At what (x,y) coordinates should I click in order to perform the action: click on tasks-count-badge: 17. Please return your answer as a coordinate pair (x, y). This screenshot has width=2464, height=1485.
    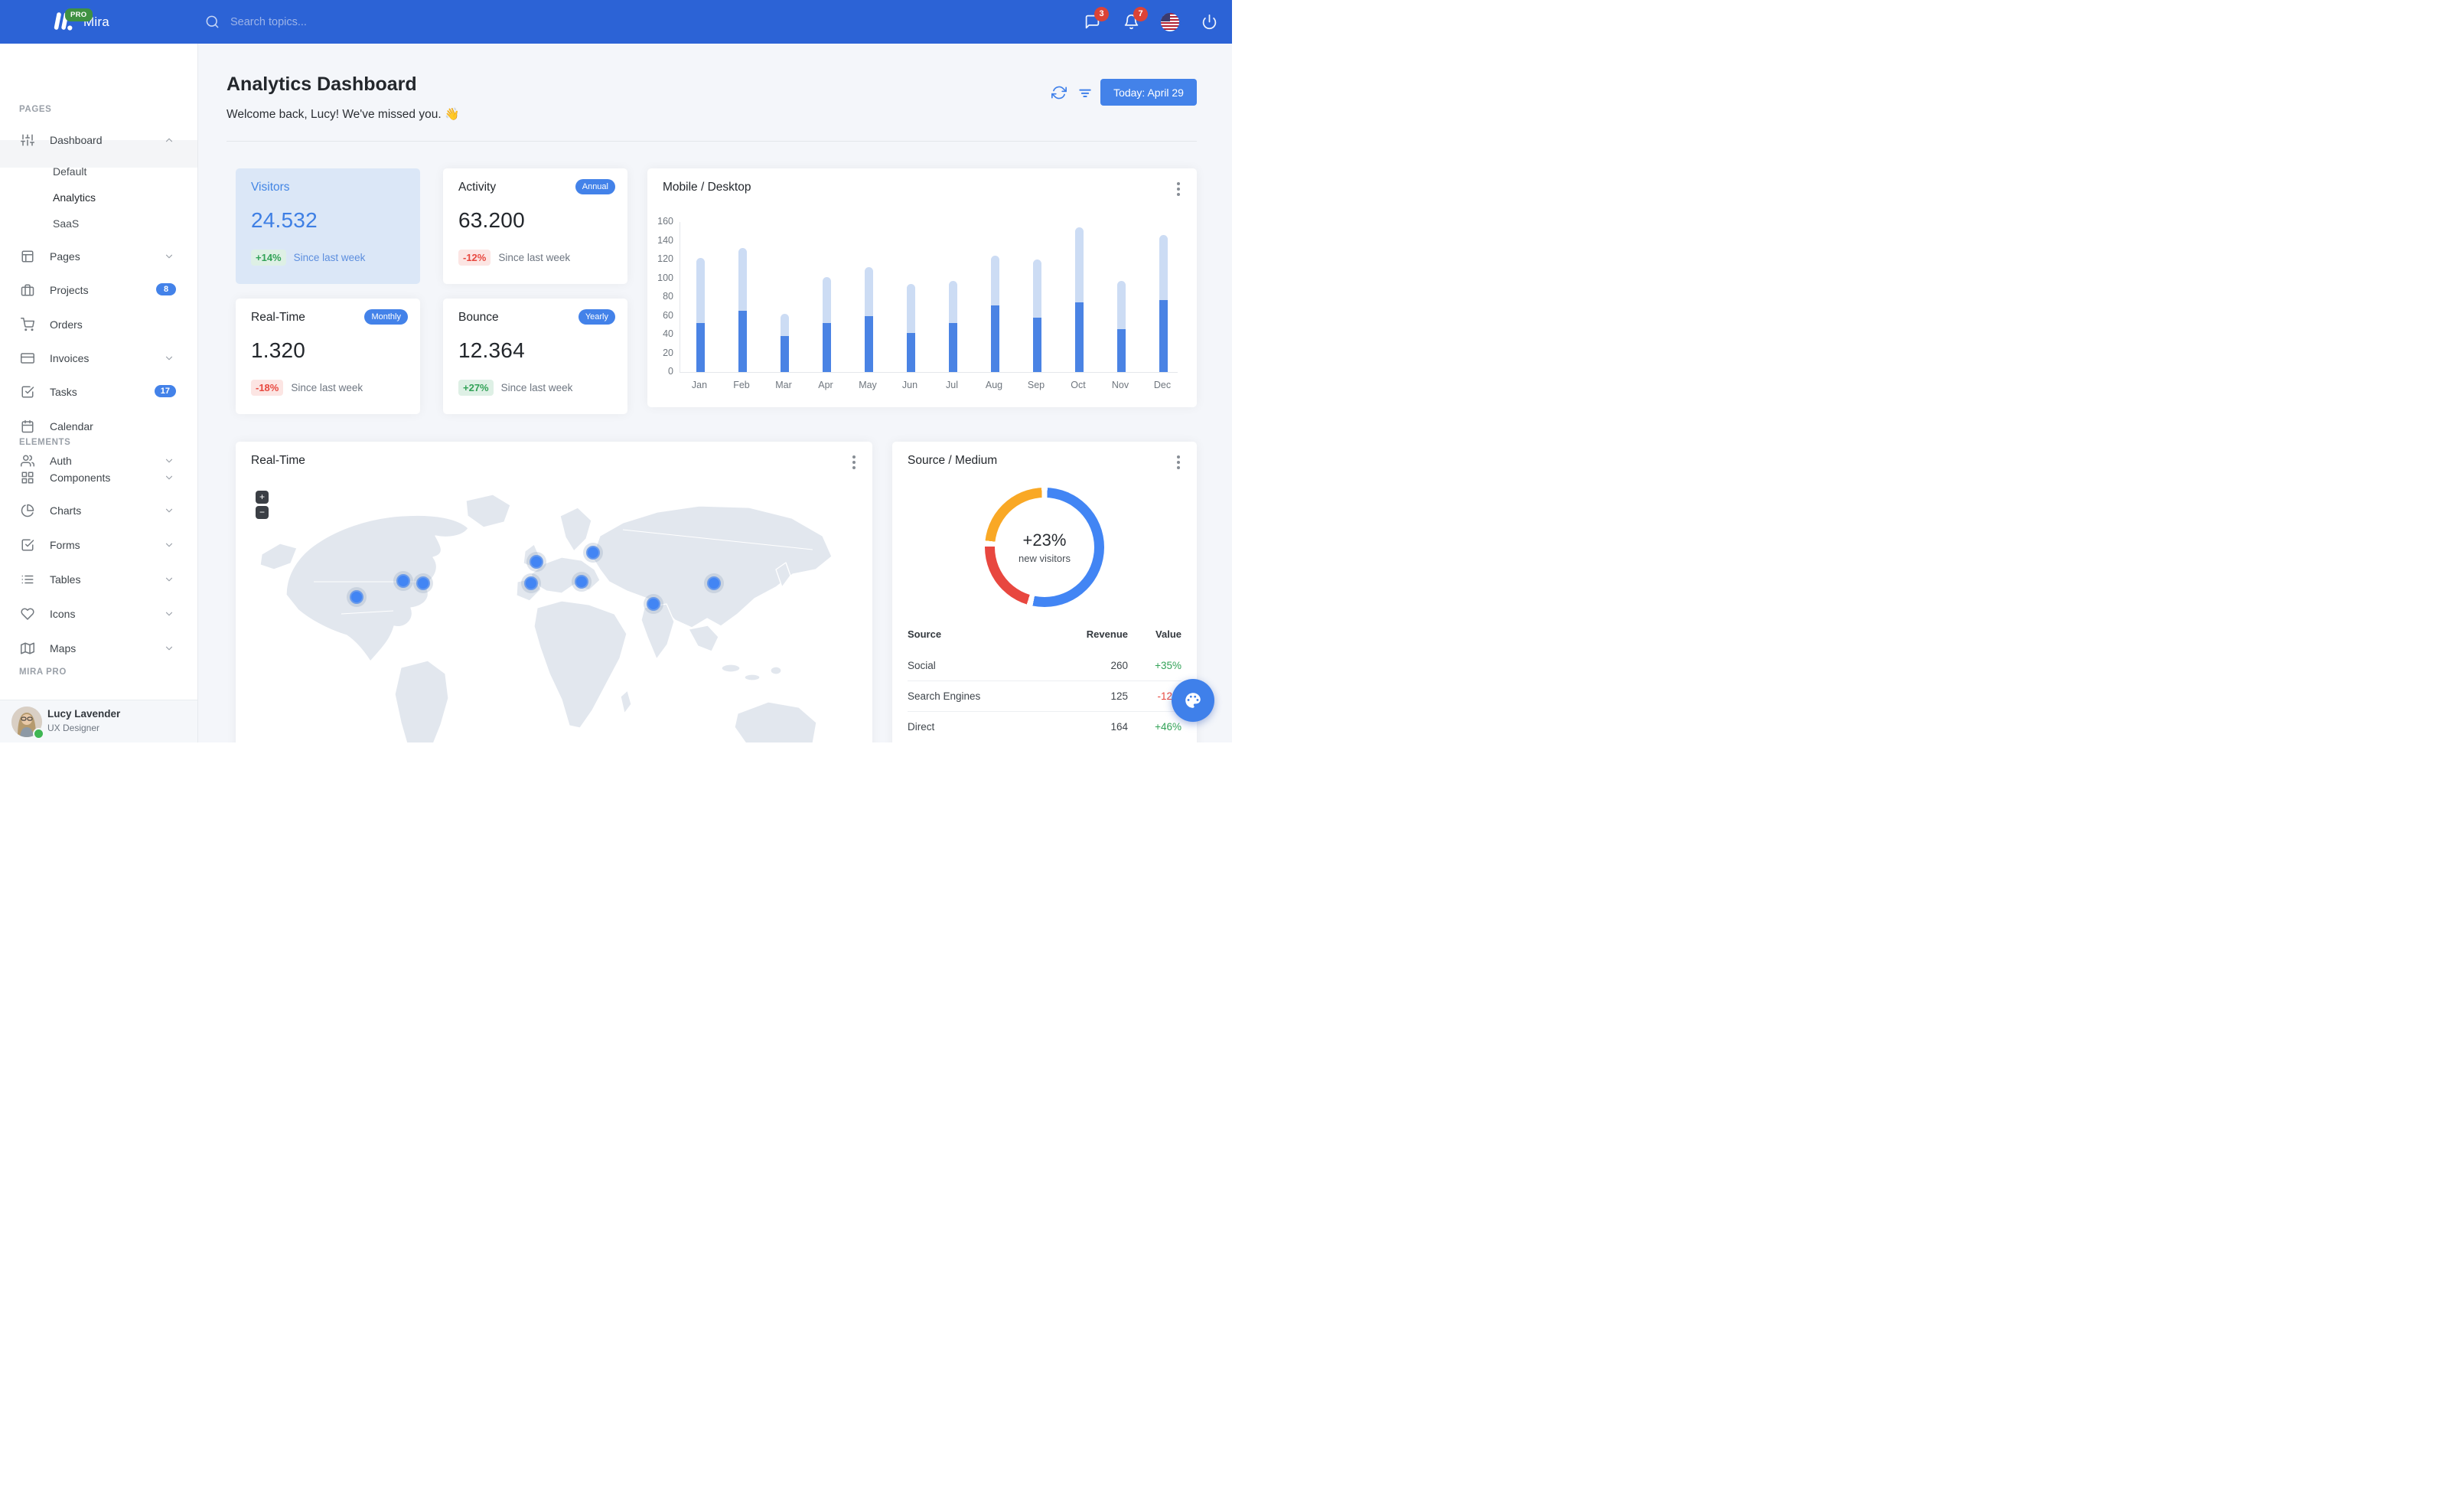
    Looking at the image, I should click on (165, 391).